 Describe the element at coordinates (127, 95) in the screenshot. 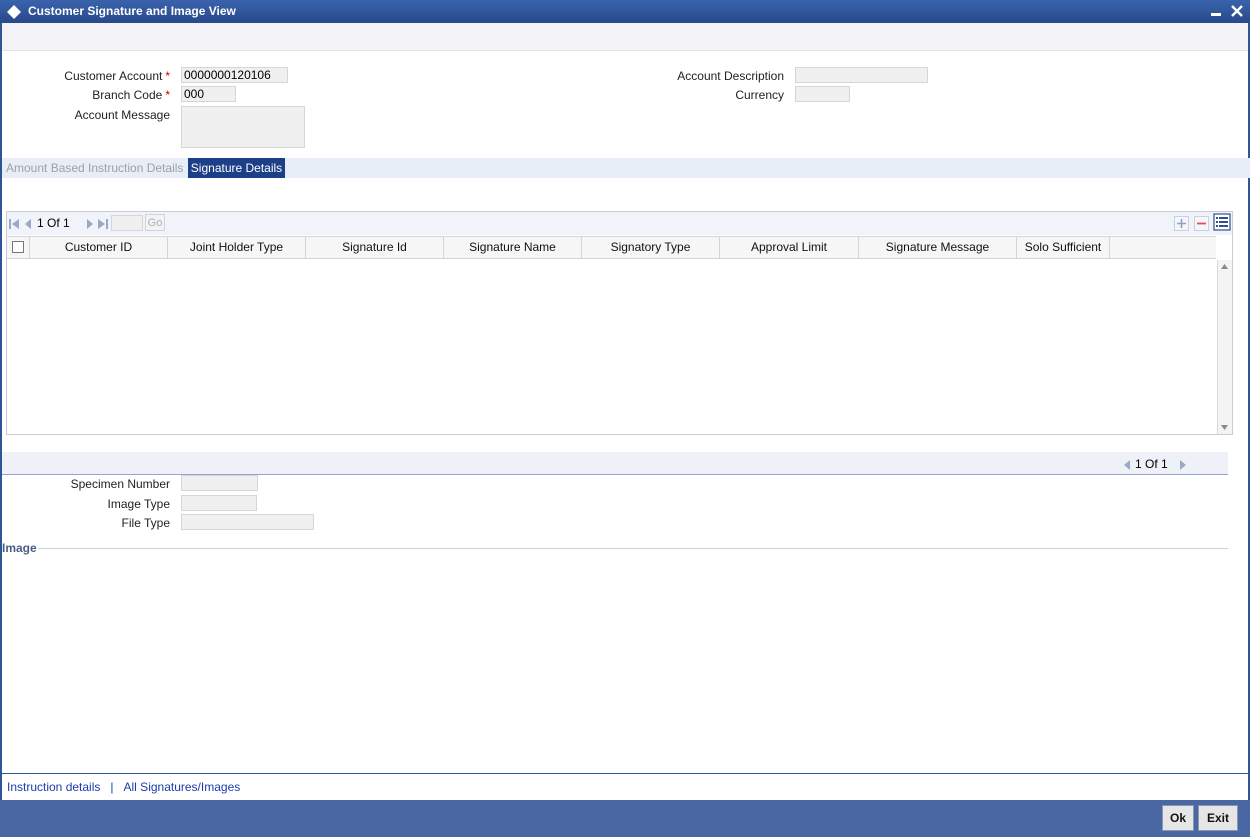

I see `branch-code-label-text: Branch Code` at that location.